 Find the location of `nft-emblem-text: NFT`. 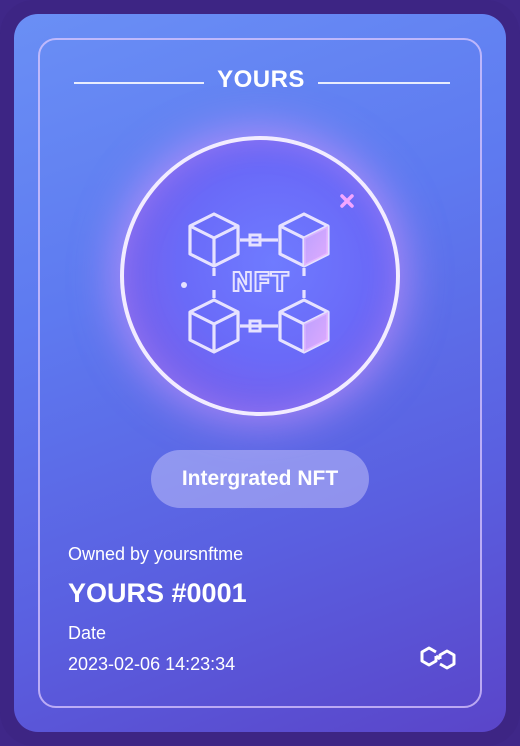

nft-emblem-text: NFT is located at coordinates (260, 283).